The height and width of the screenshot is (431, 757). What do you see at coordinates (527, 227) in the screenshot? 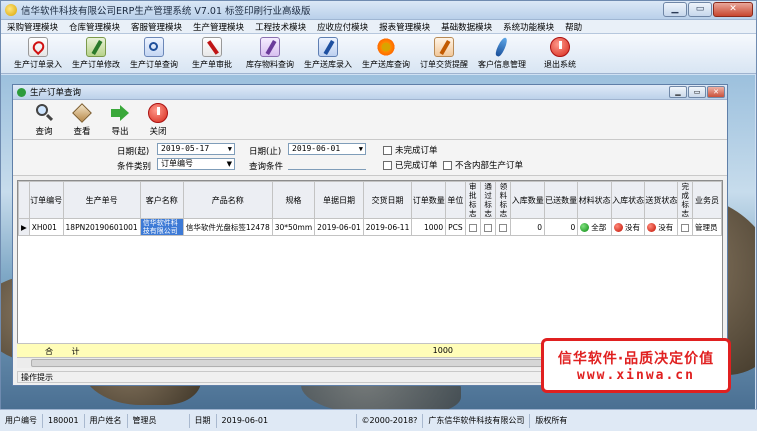
I see `cell-in-qty: 0` at bounding box center [527, 227].